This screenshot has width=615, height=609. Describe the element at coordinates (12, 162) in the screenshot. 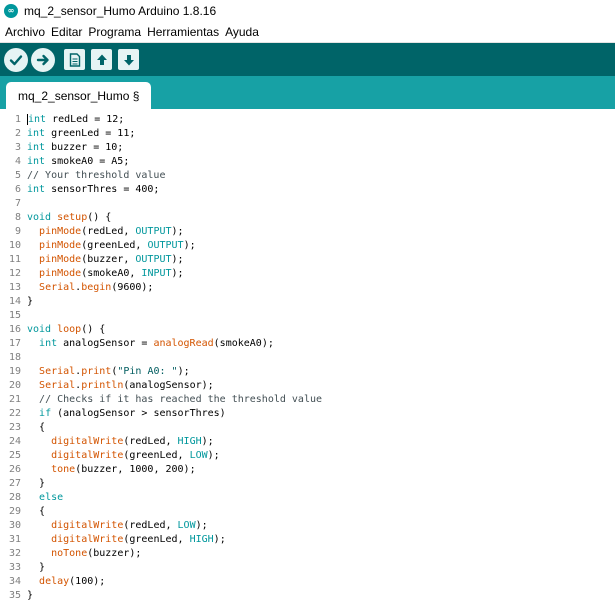

I see `line-number: 4` at that location.